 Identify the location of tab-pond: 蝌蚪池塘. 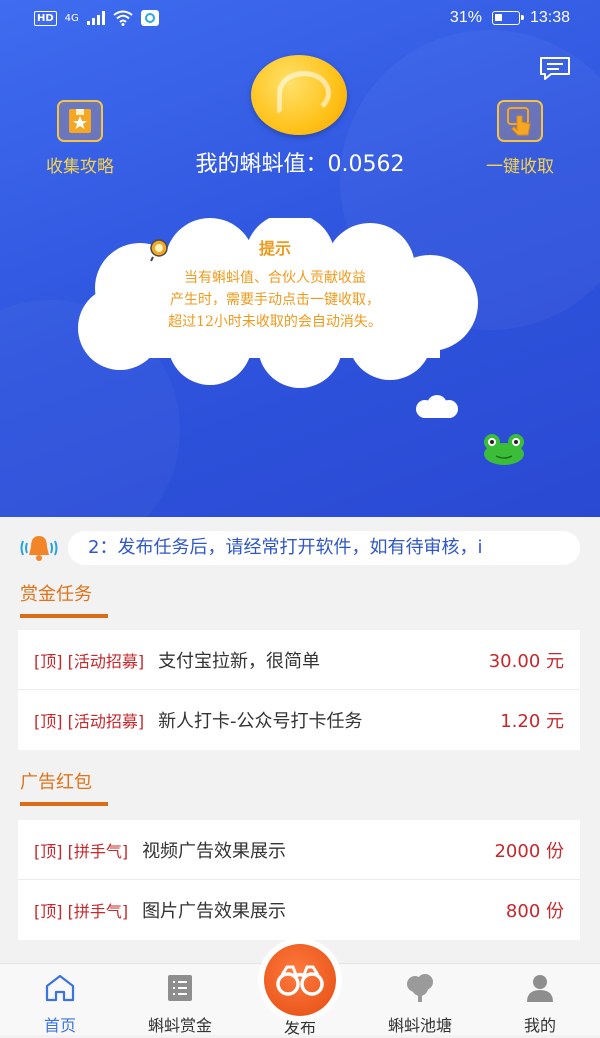
(420, 999).